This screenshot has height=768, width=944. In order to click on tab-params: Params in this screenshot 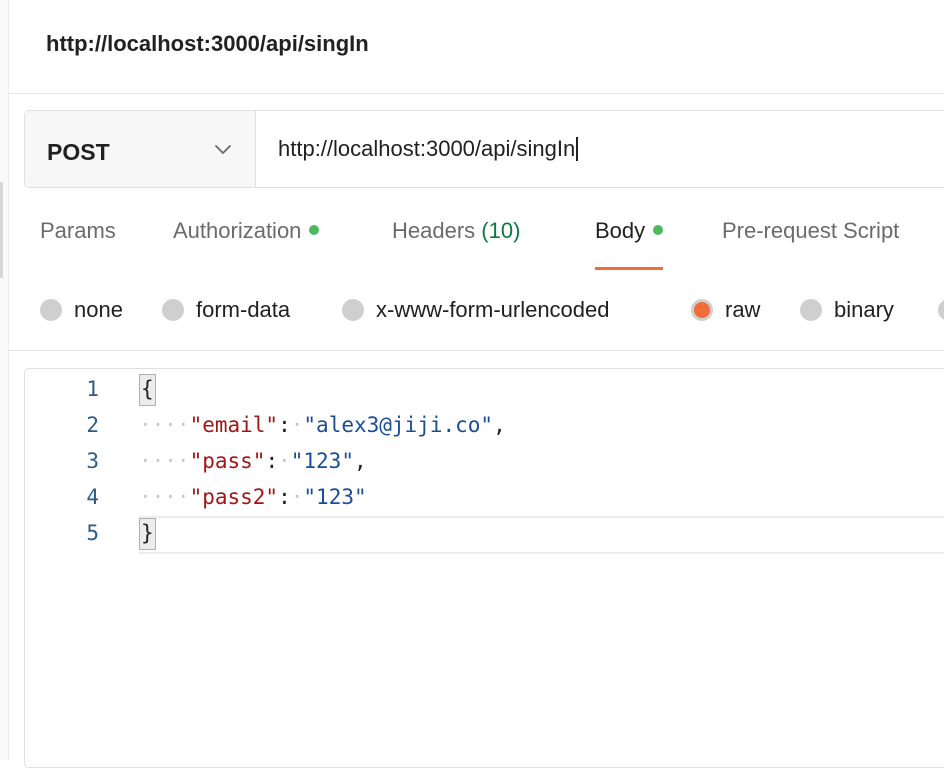, I will do `click(78, 244)`.